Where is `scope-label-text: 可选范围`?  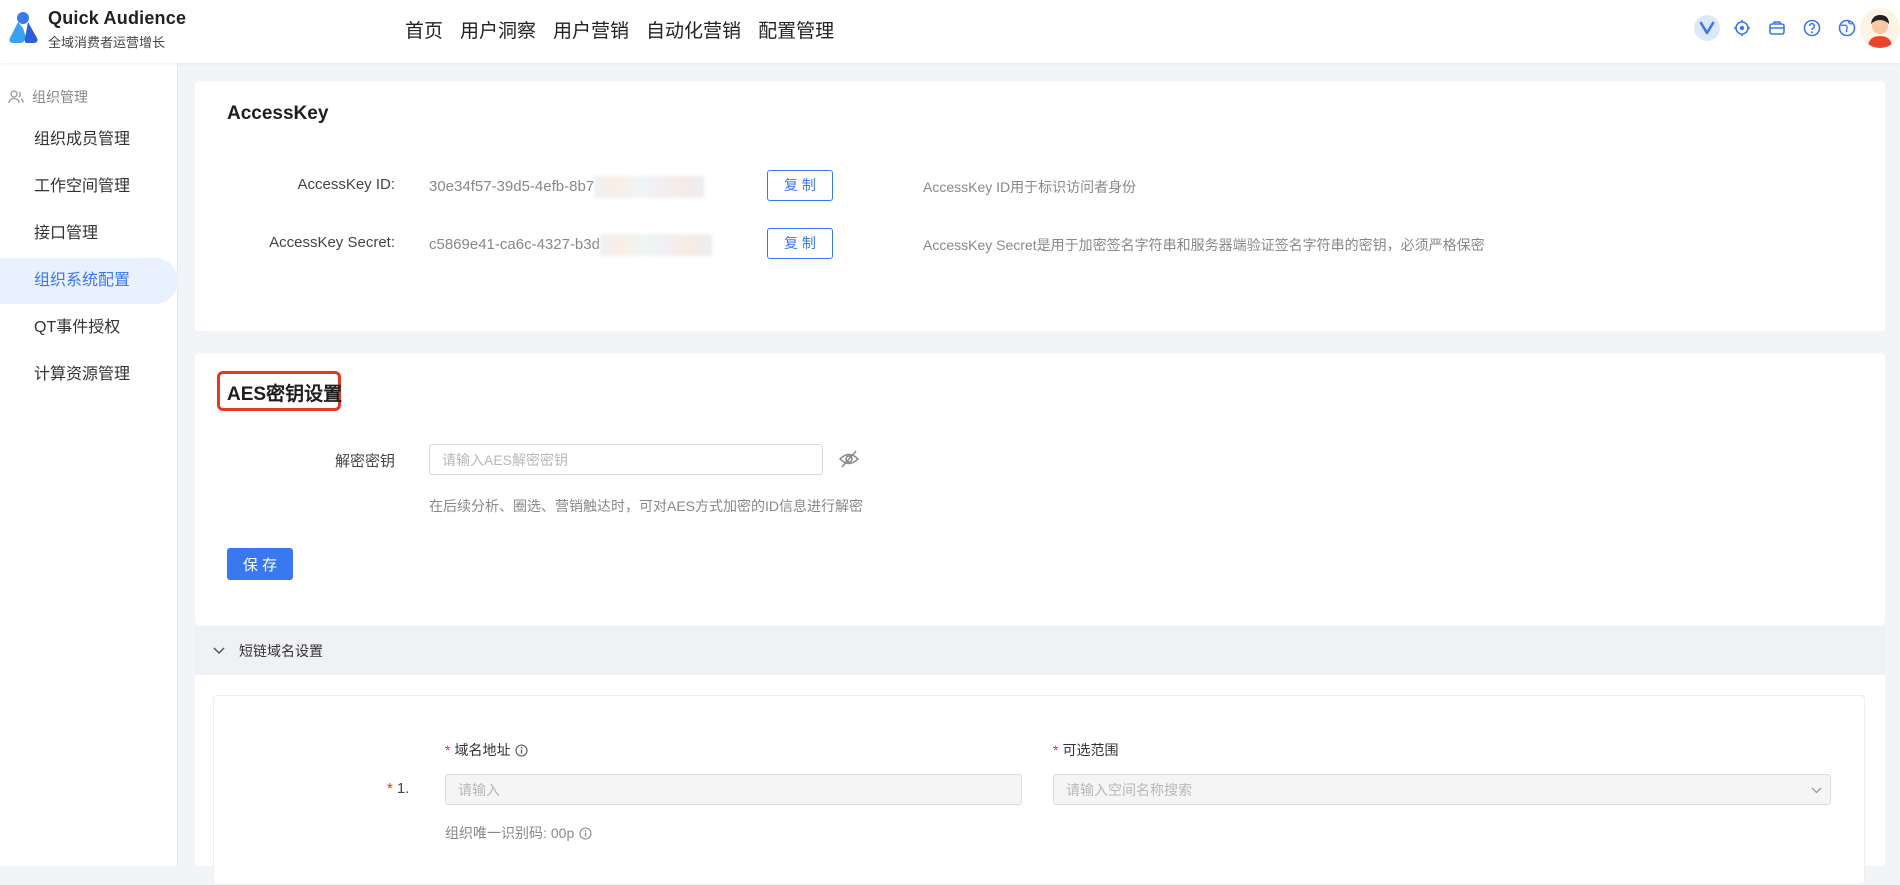
scope-label-text: 可选范围 is located at coordinates (1090, 750).